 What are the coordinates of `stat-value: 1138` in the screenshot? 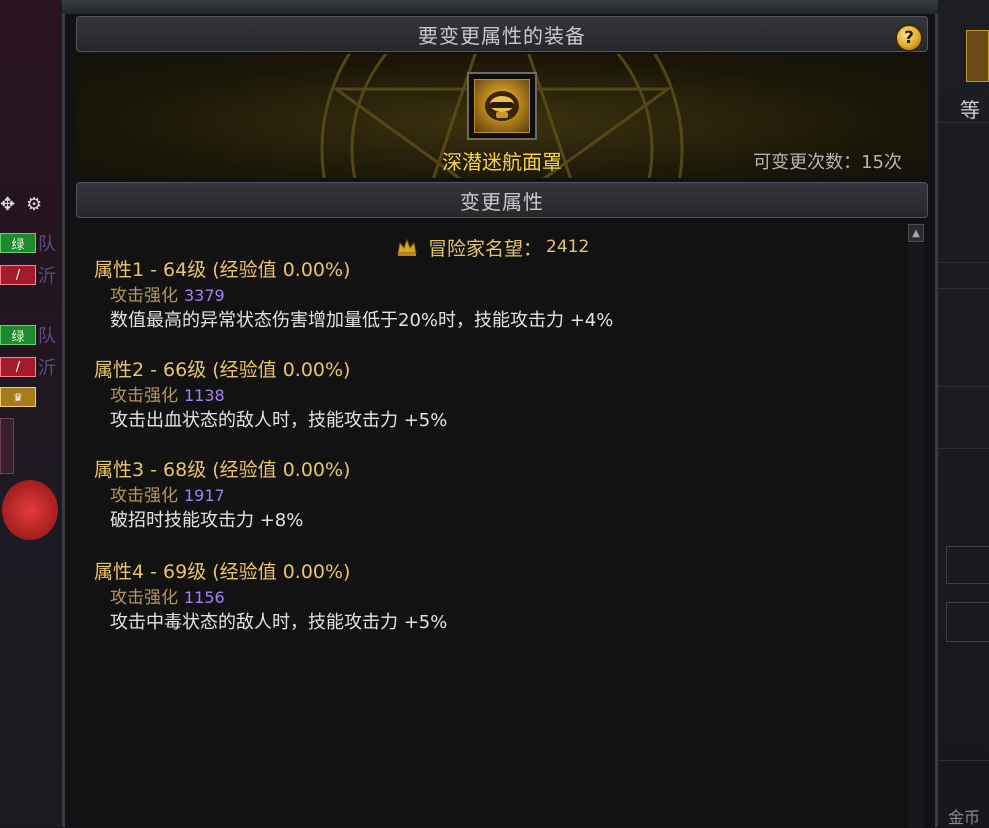 It's located at (204, 395).